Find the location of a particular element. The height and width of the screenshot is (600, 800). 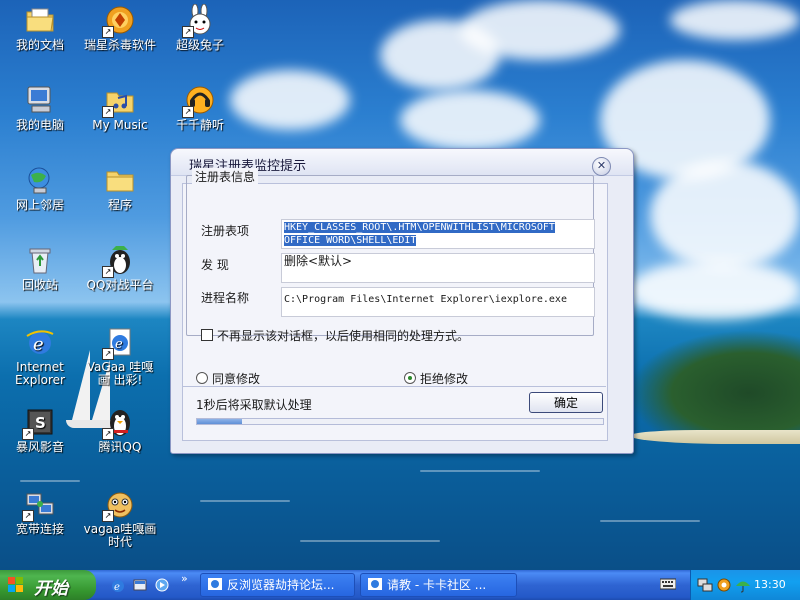

island is located at coordinates (715, 437).